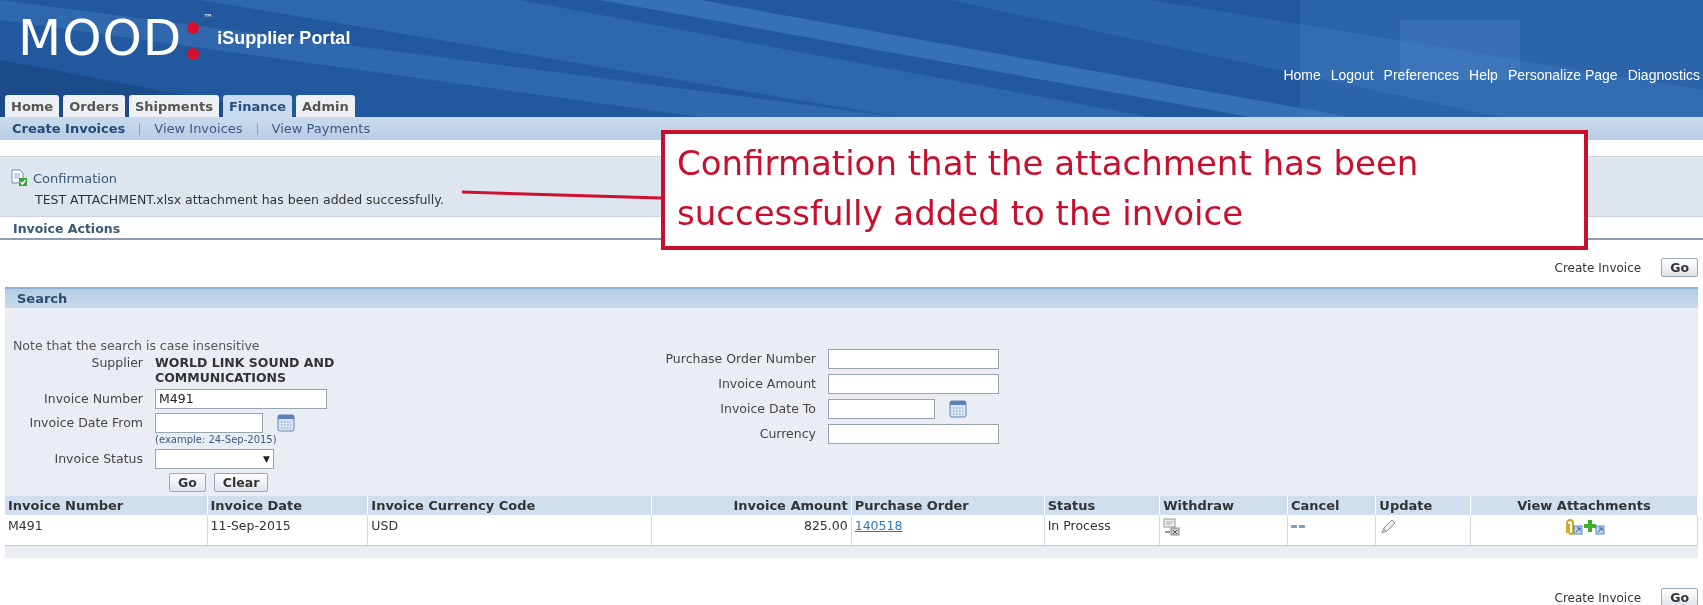  What do you see at coordinates (1297, 527) in the screenshot?
I see `dash-icon` at bounding box center [1297, 527].